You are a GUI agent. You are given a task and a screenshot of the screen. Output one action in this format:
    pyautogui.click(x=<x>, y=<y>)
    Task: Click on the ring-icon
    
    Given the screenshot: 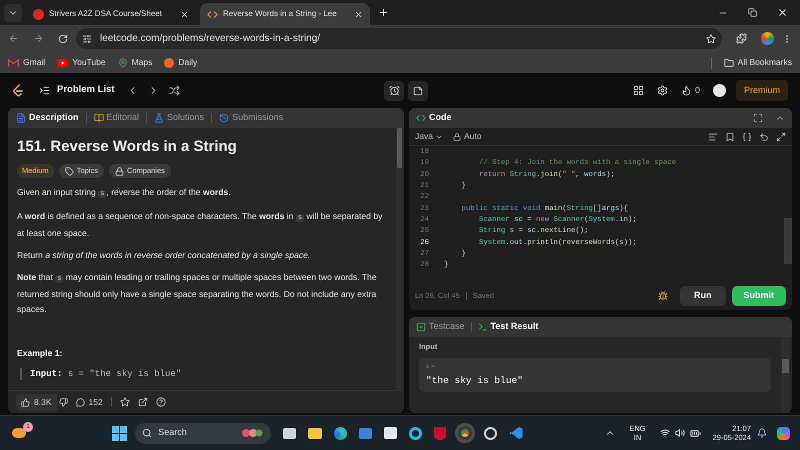 What is the action you would take?
    pyautogui.click(x=415, y=433)
    